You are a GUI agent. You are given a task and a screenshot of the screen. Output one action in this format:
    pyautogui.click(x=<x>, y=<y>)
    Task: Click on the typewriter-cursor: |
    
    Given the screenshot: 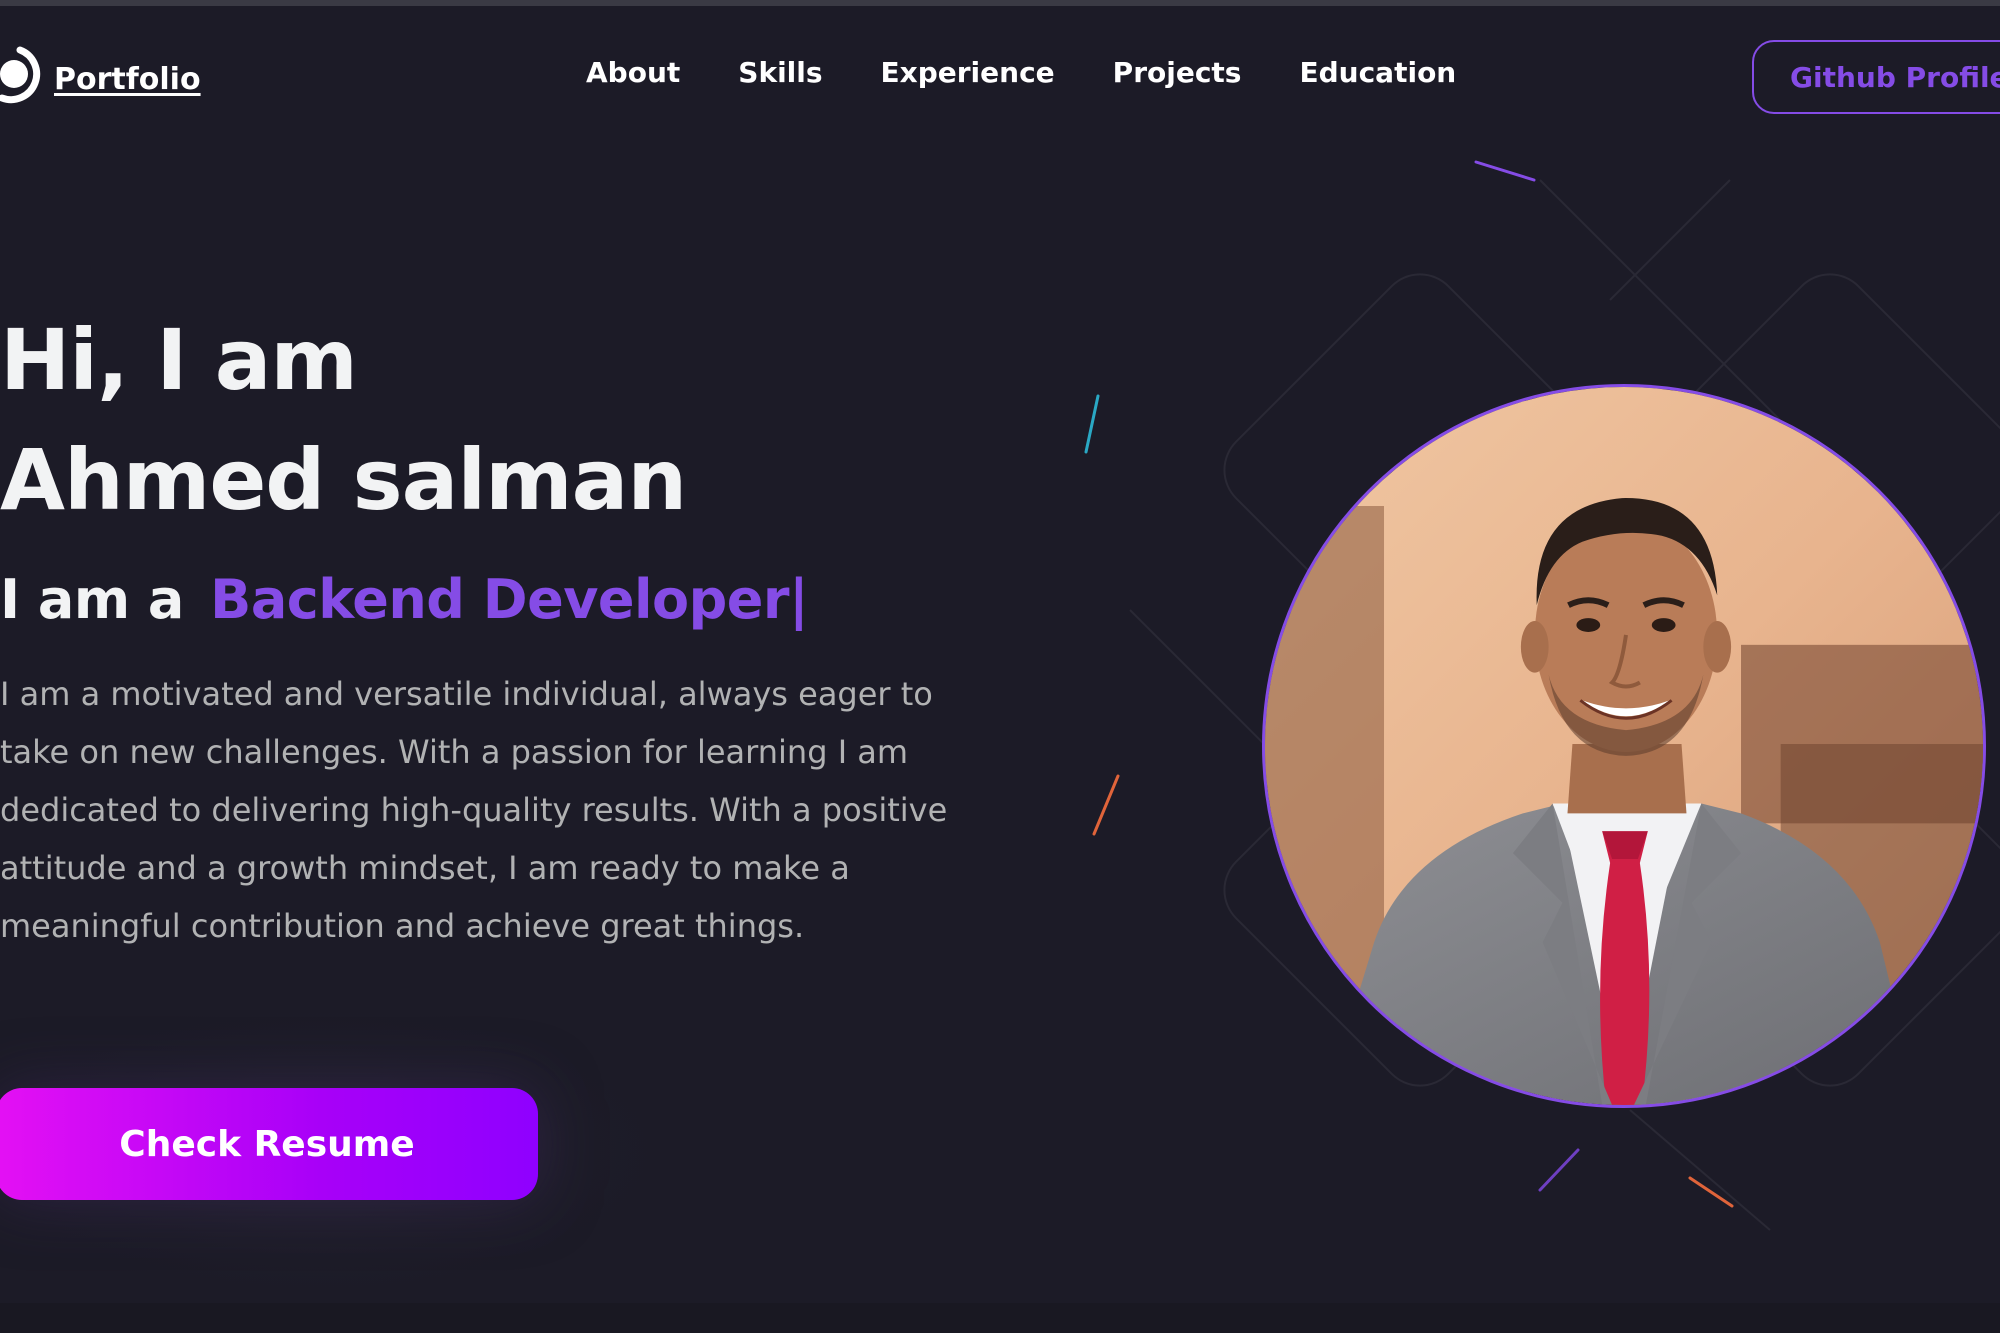 What is the action you would take?
    pyautogui.click(x=799, y=599)
    